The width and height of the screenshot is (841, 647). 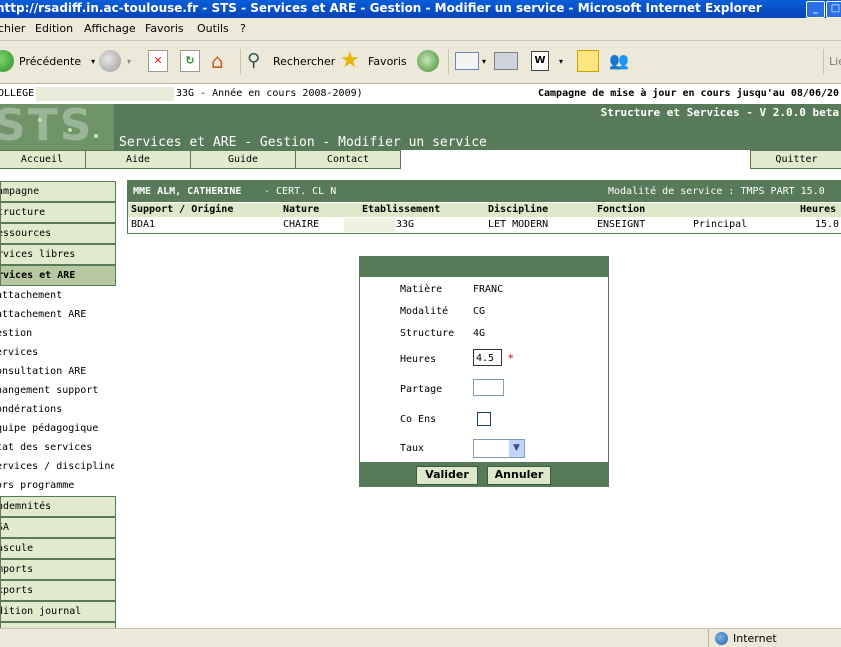 I want to click on submenu-rattachement: attachement, so click(x=57, y=295).